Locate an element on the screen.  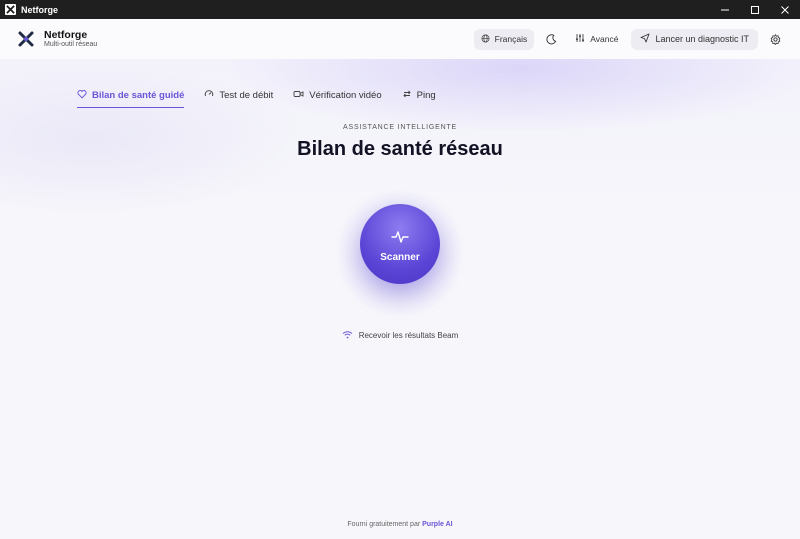
scan-button: Scanner is located at coordinates (400, 244).